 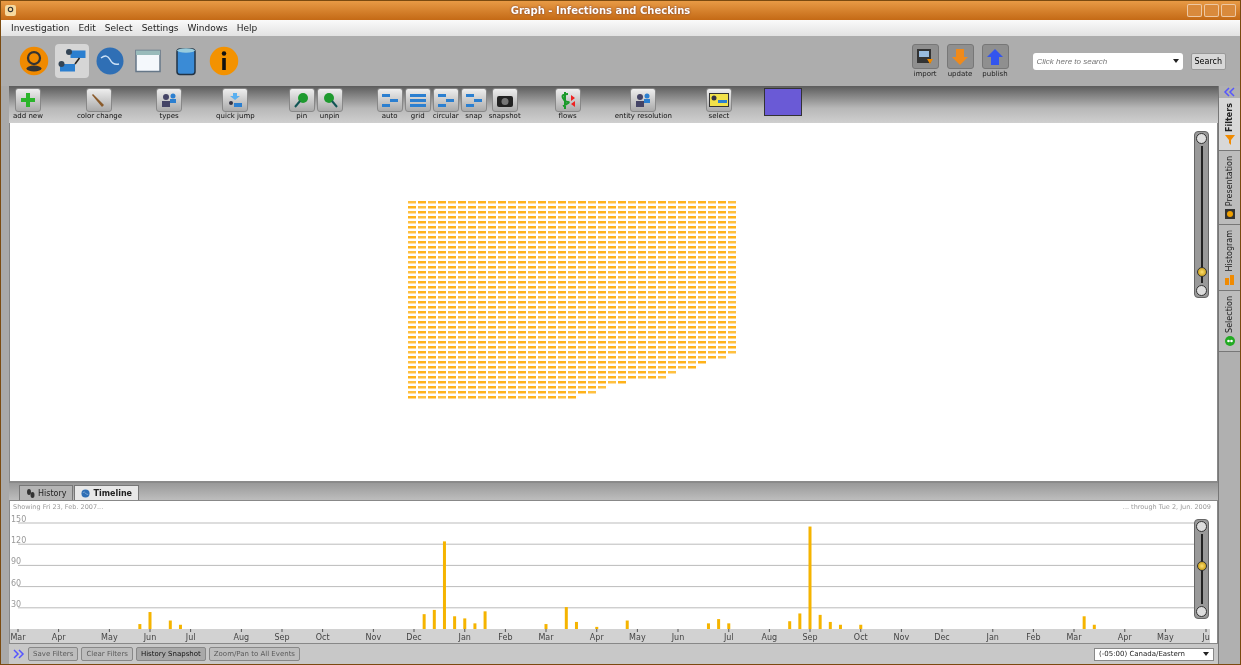 I want to click on timeline-zoom-thumb, so click(x=1202, y=565).